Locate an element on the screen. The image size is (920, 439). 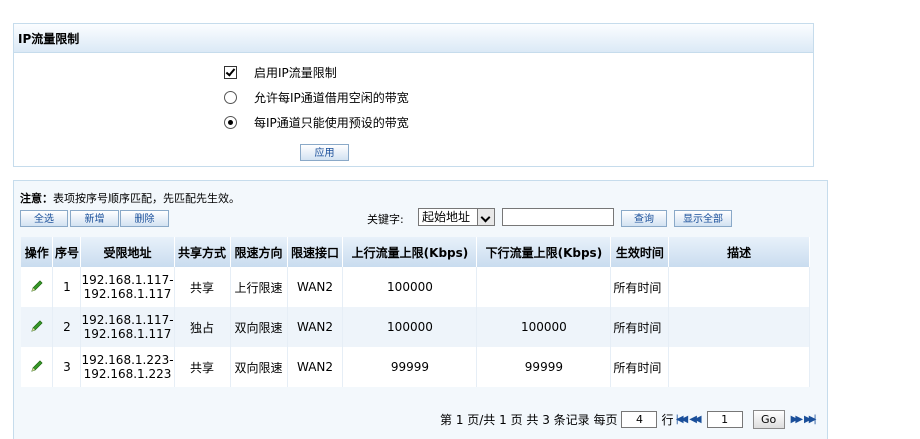
seq-cell: 1 is located at coordinates (67, 287).